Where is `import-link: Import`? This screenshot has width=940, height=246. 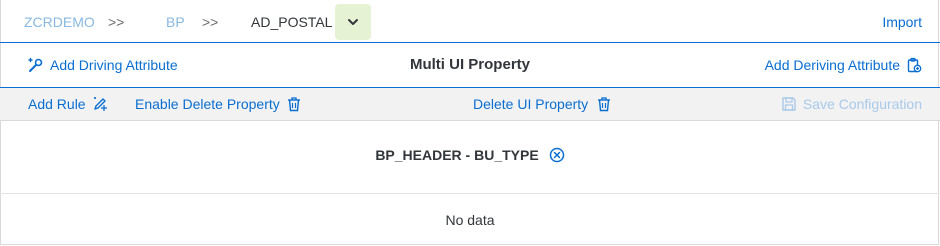 import-link: Import is located at coordinates (902, 22).